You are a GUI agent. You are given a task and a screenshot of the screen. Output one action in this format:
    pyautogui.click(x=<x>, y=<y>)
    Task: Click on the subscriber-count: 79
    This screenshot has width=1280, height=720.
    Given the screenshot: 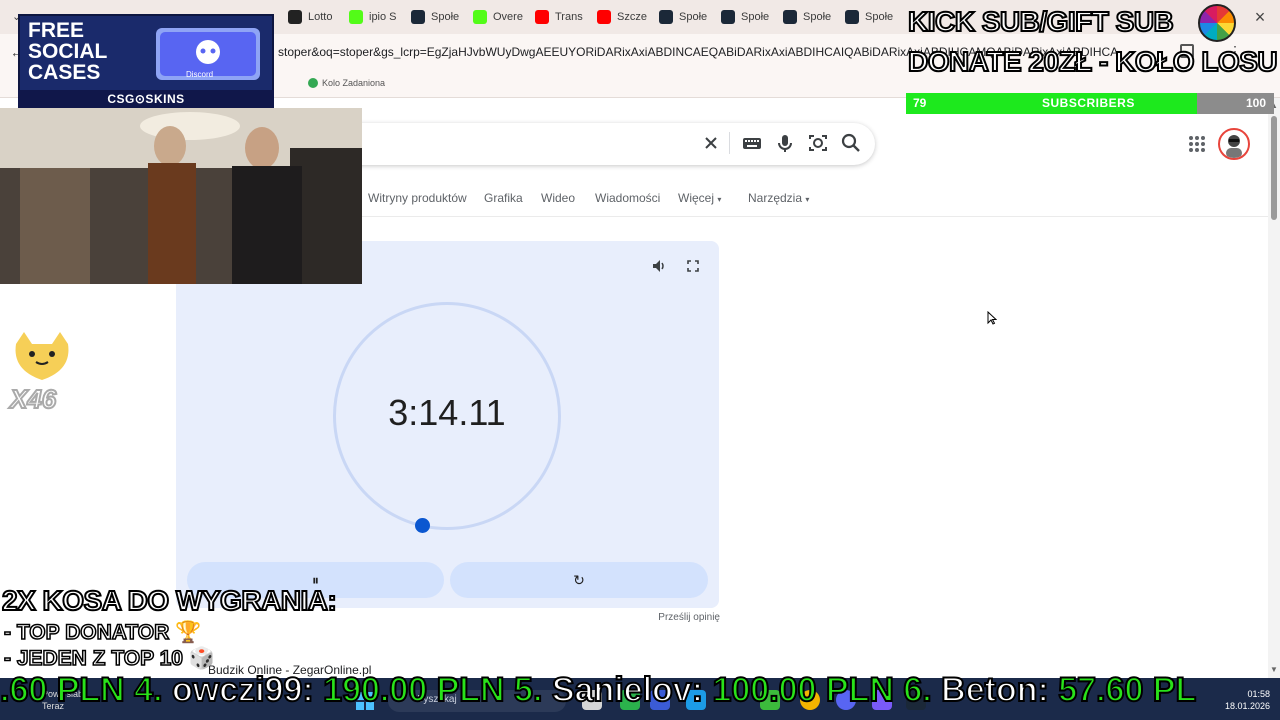 What is the action you would take?
    pyautogui.click(x=920, y=103)
    